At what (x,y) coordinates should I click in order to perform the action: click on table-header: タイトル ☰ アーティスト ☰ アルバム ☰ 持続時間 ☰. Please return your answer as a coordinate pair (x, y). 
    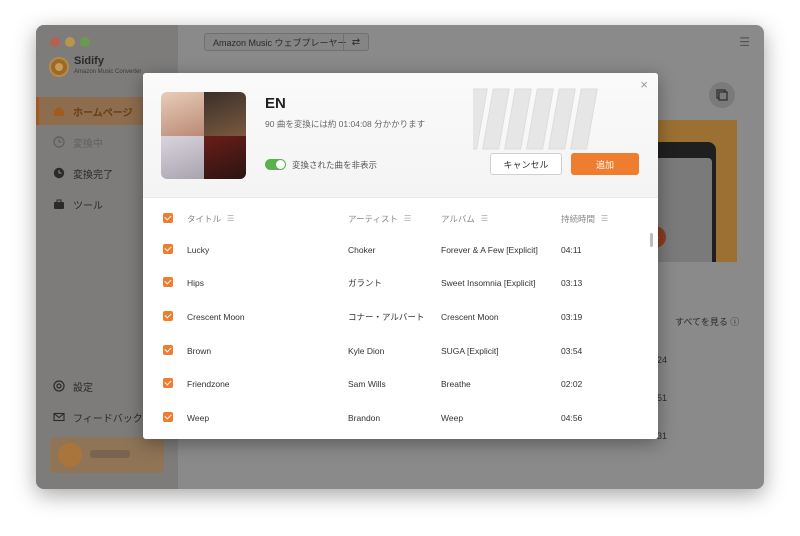
    Looking at the image, I should click on (400, 218).